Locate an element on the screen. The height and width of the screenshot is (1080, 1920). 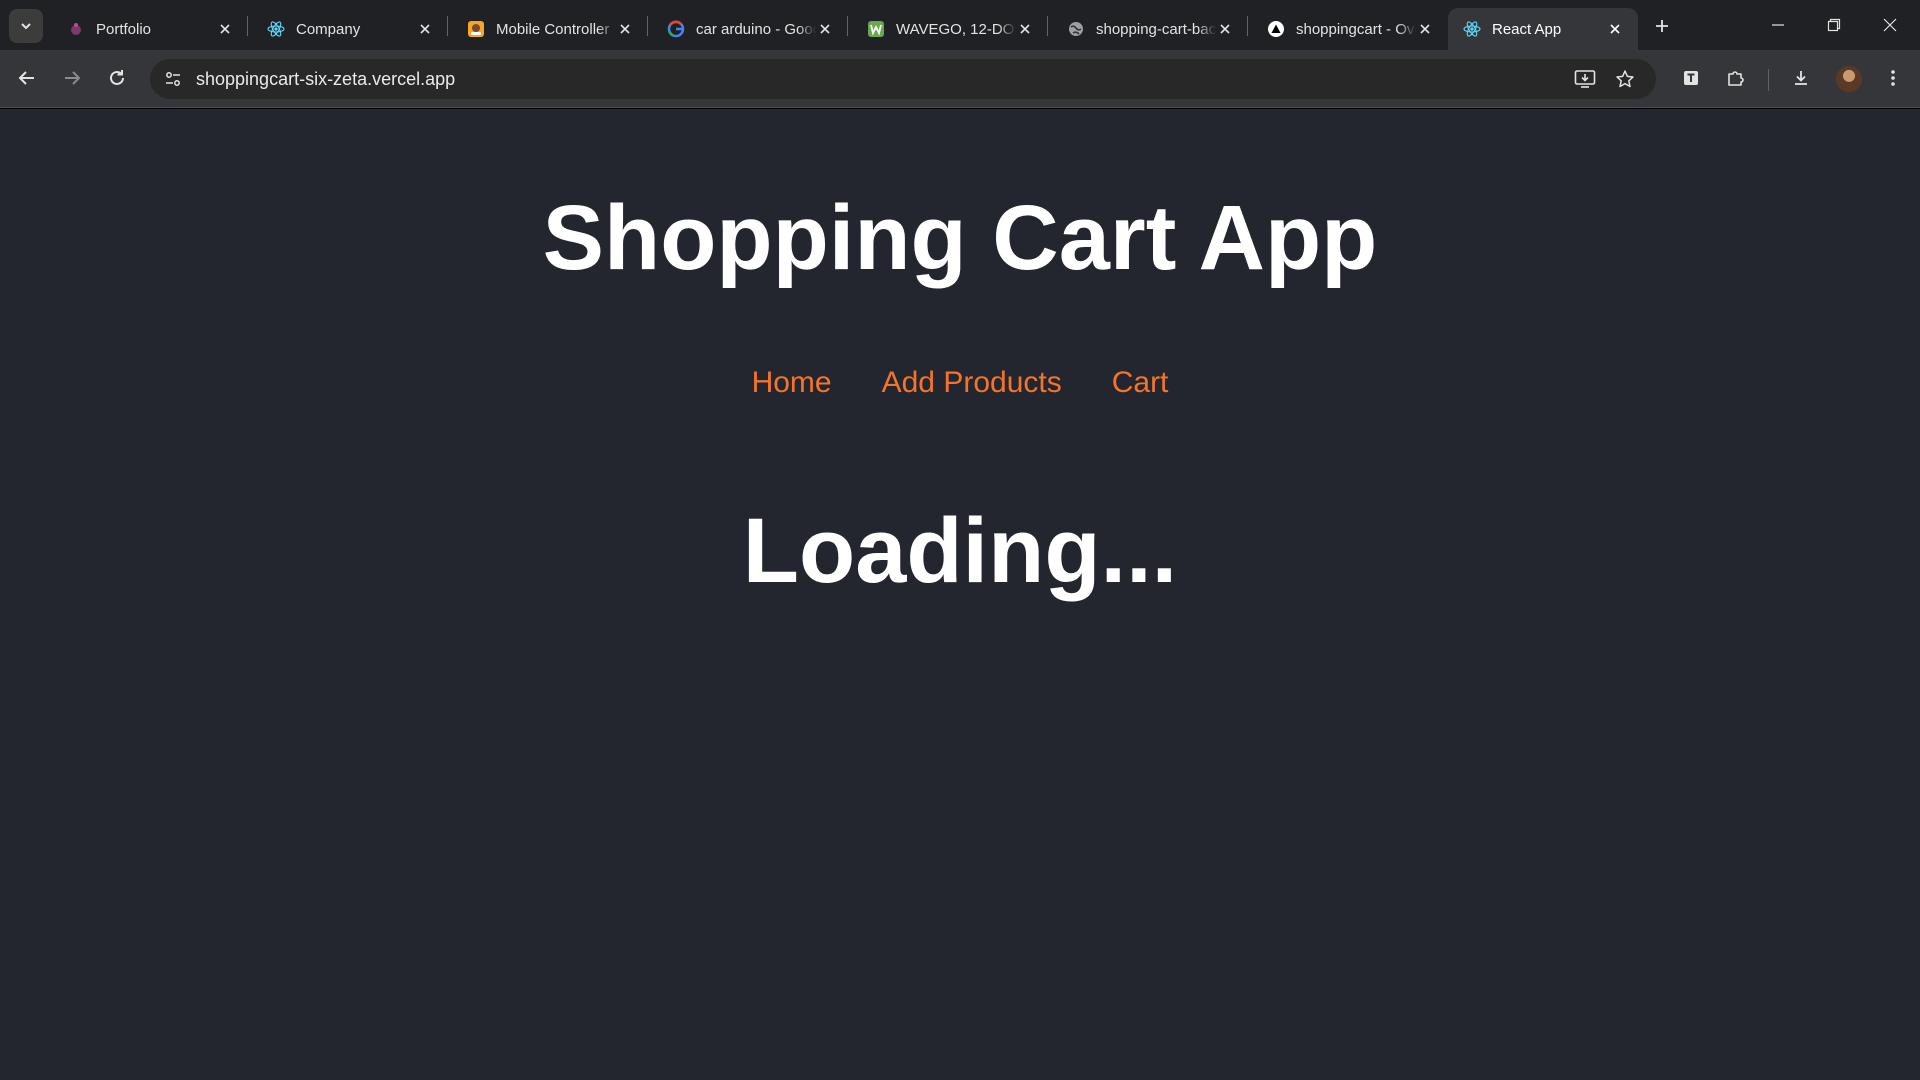
google-favicon is located at coordinates (676, 29).